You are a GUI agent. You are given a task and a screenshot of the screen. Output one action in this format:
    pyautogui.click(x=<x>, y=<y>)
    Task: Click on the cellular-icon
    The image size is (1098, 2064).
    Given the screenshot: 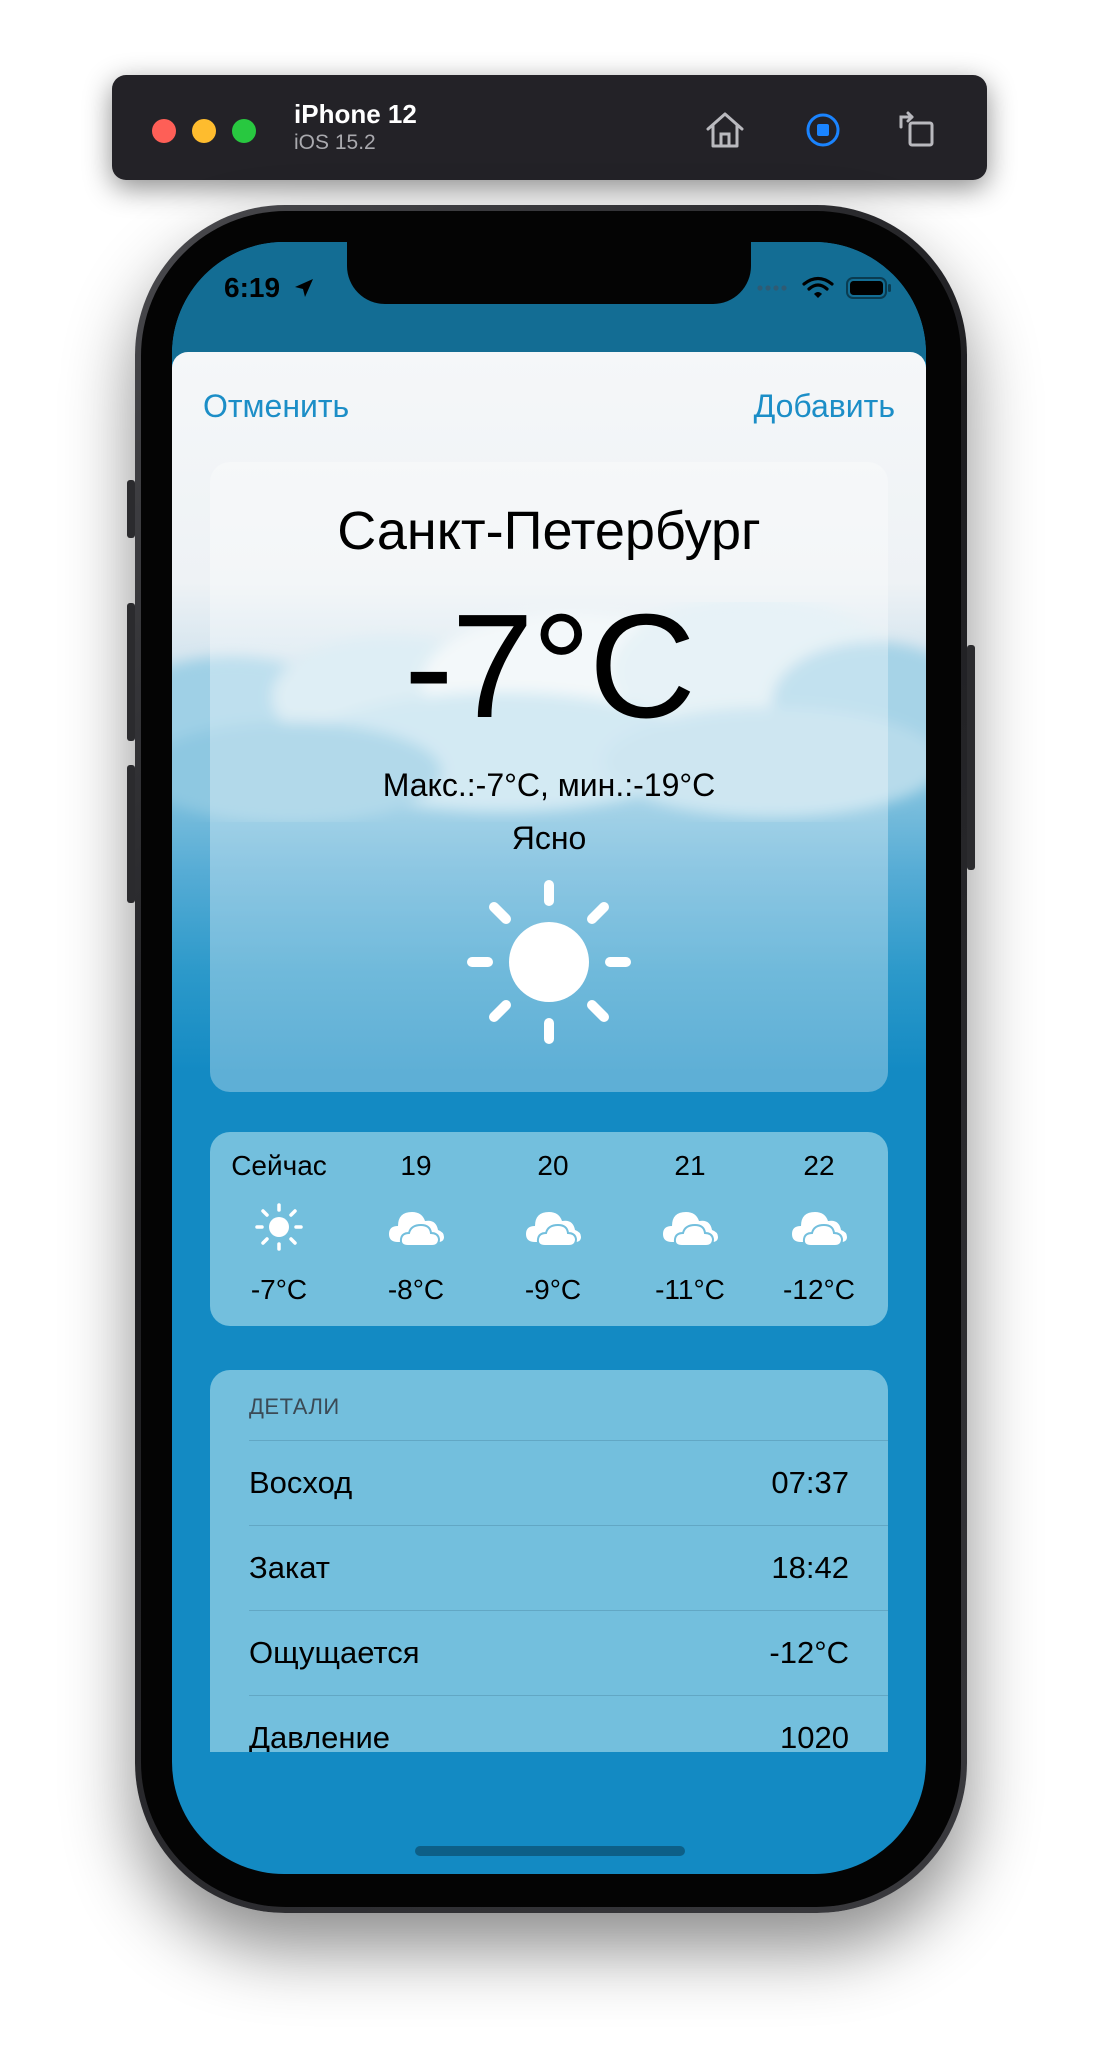 What is the action you would take?
    pyautogui.click(x=772, y=288)
    